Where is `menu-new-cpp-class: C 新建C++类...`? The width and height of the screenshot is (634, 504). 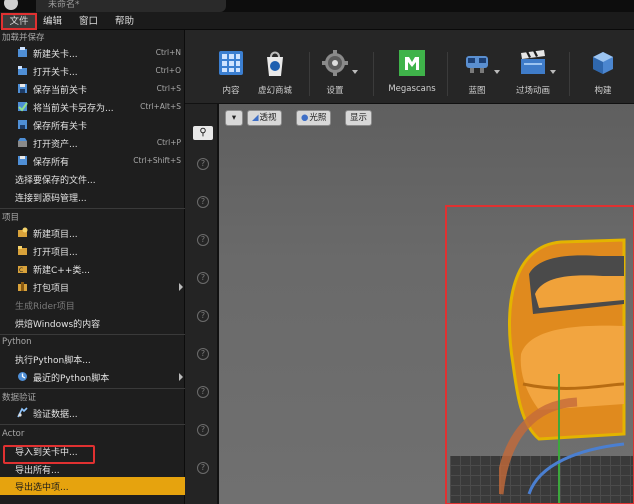 menu-new-cpp-class: C 新建C++类... is located at coordinates (92, 269).